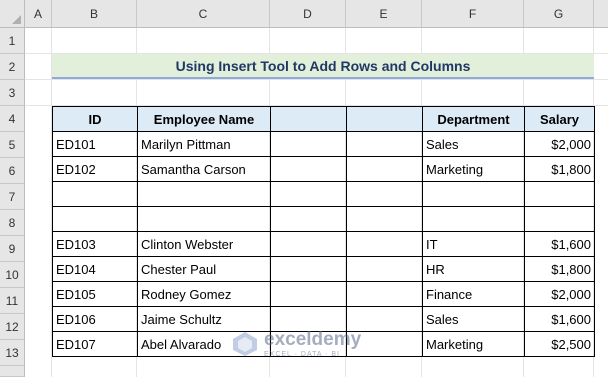  I want to click on exceldemy-watermark: exceldemy EXCEL · DATA · BI, so click(296, 344).